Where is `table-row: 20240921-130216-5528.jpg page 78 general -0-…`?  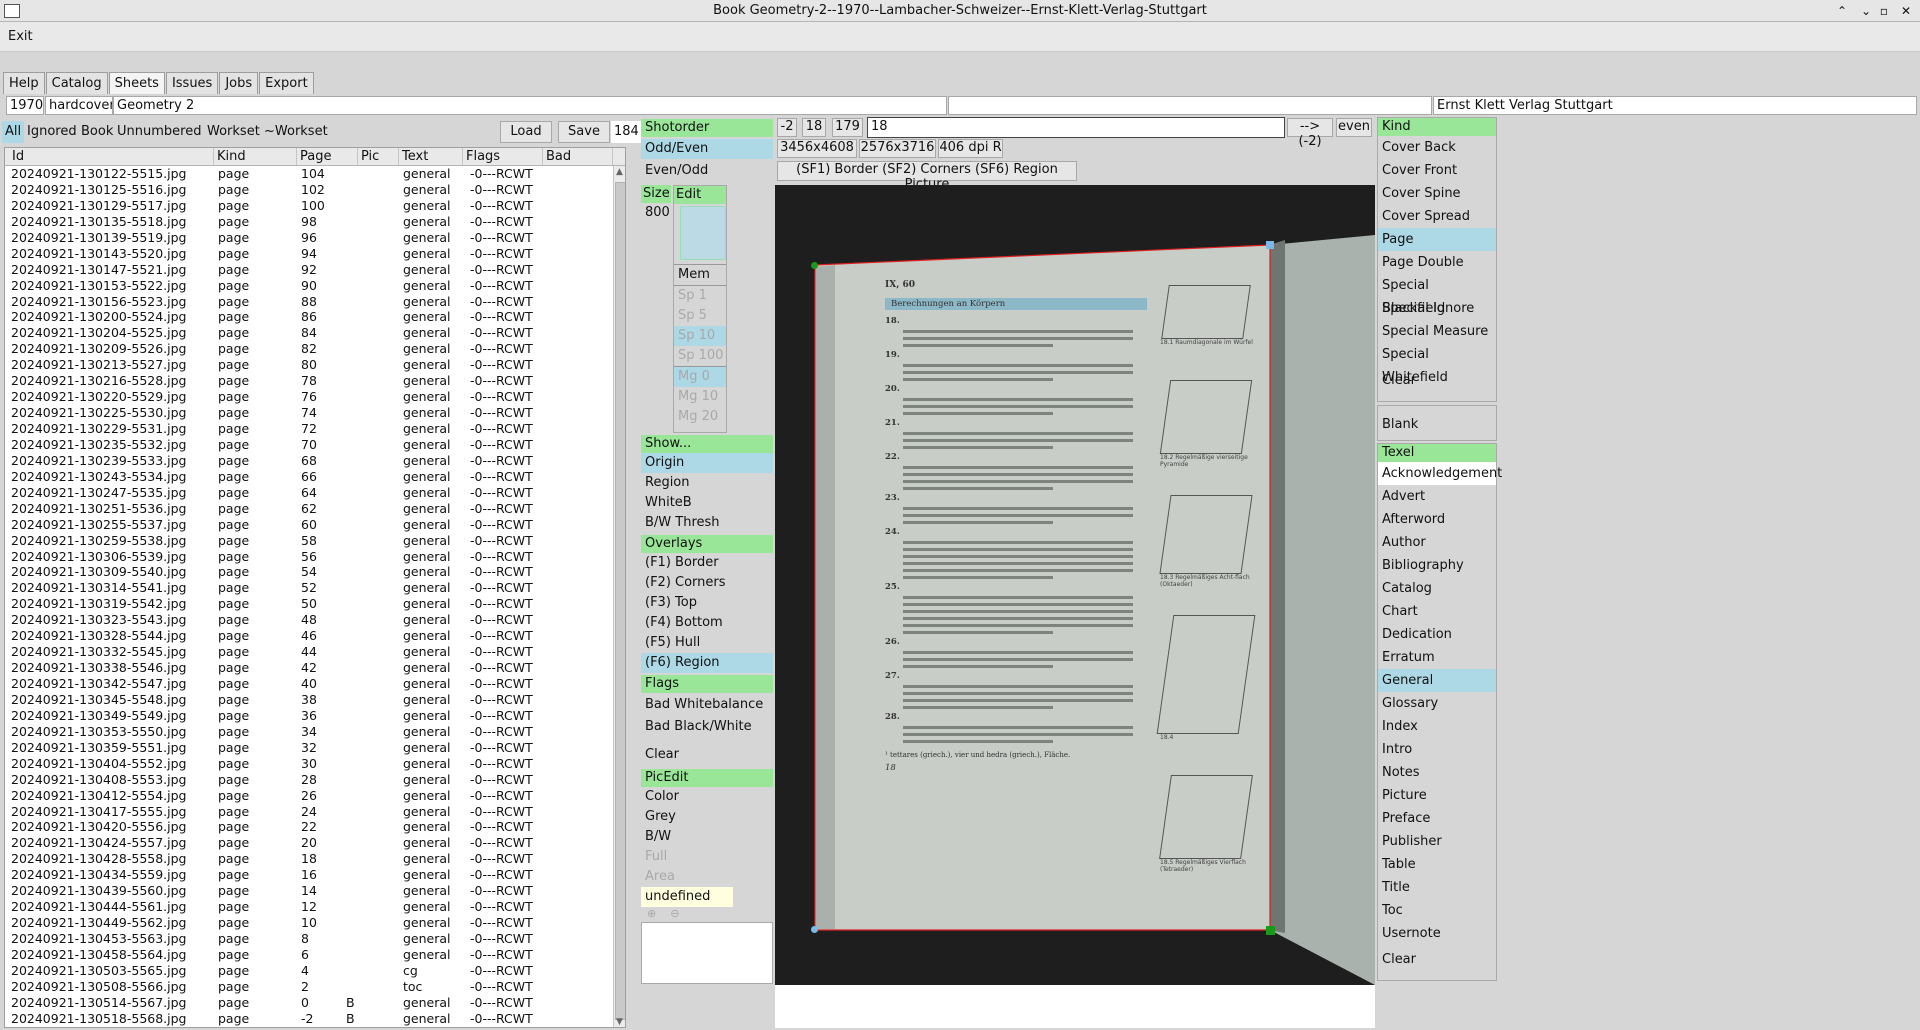
table-row: 20240921-130216-5528.jpg page 78 general -0-… is located at coordinates (309, 381).